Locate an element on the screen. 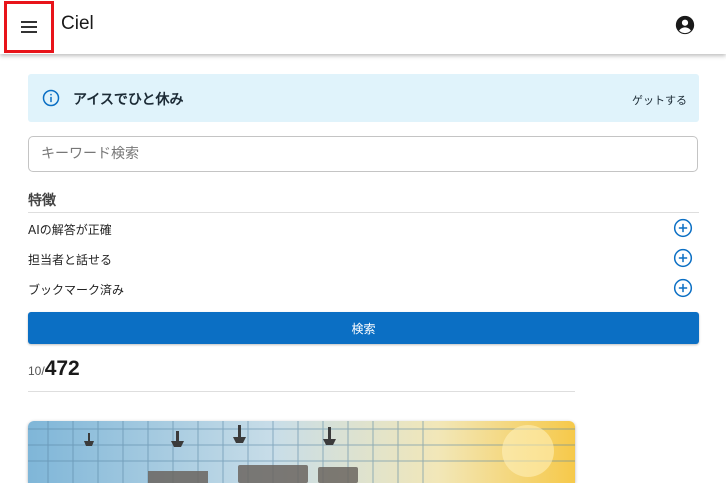 Image resolution: width=726 pixels, height=483 pixels. promo-banner: アイスでひと休み ゲットする is located at coordinates (363, 98).